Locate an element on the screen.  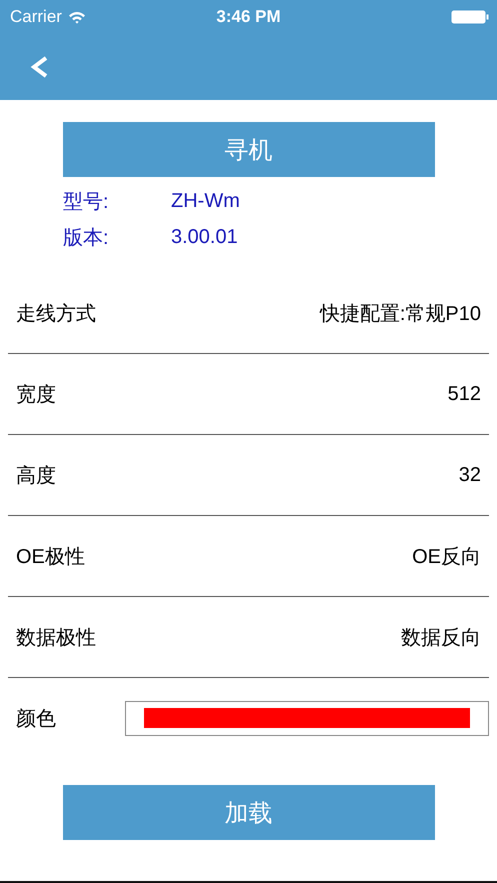
settings-row: 高度 32 is located at coordinates (248, 475).